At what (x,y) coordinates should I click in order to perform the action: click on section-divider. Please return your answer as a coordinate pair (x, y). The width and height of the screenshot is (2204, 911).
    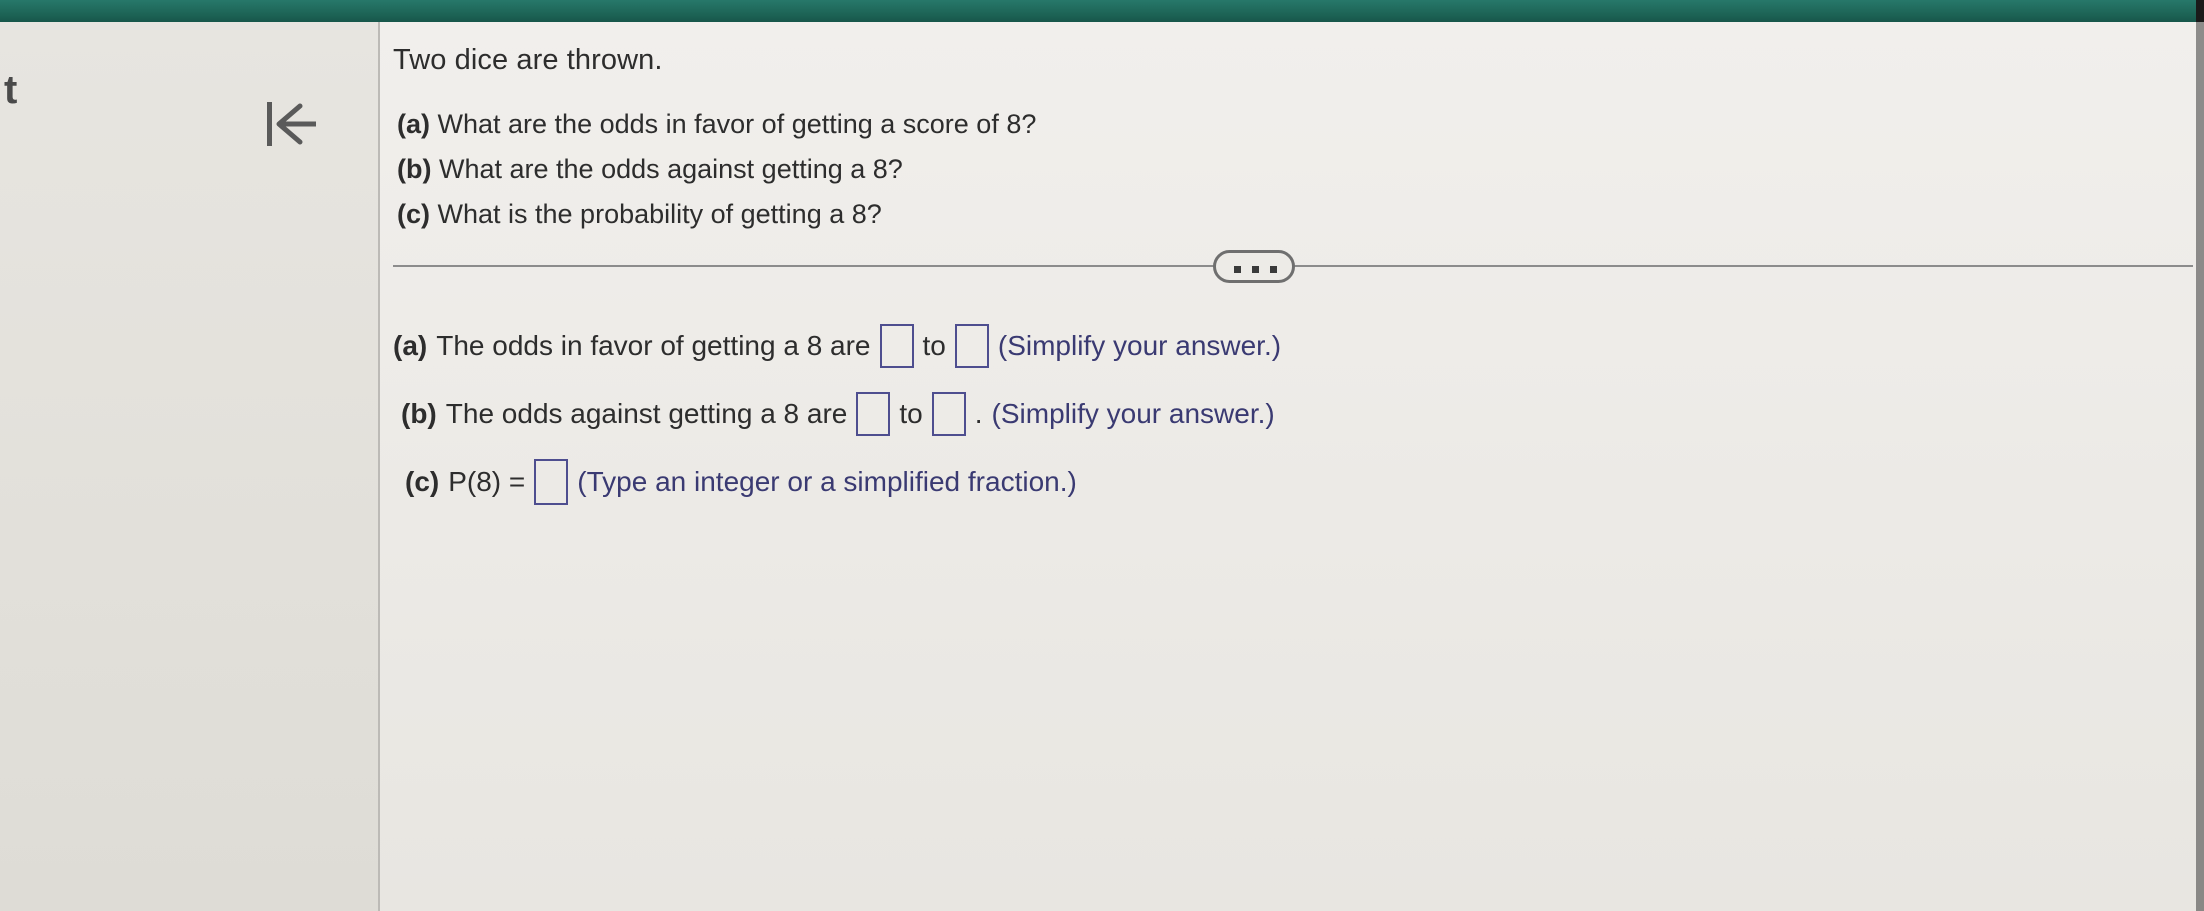
    Looking at the image, I should click on (1293, 265).